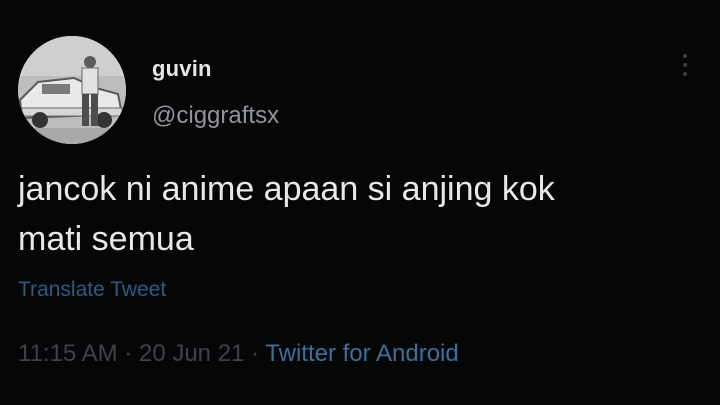 The width and height of the screenshot is (720, 405). I want to click on tweet-text-line: mati semua, so click(106, 239).